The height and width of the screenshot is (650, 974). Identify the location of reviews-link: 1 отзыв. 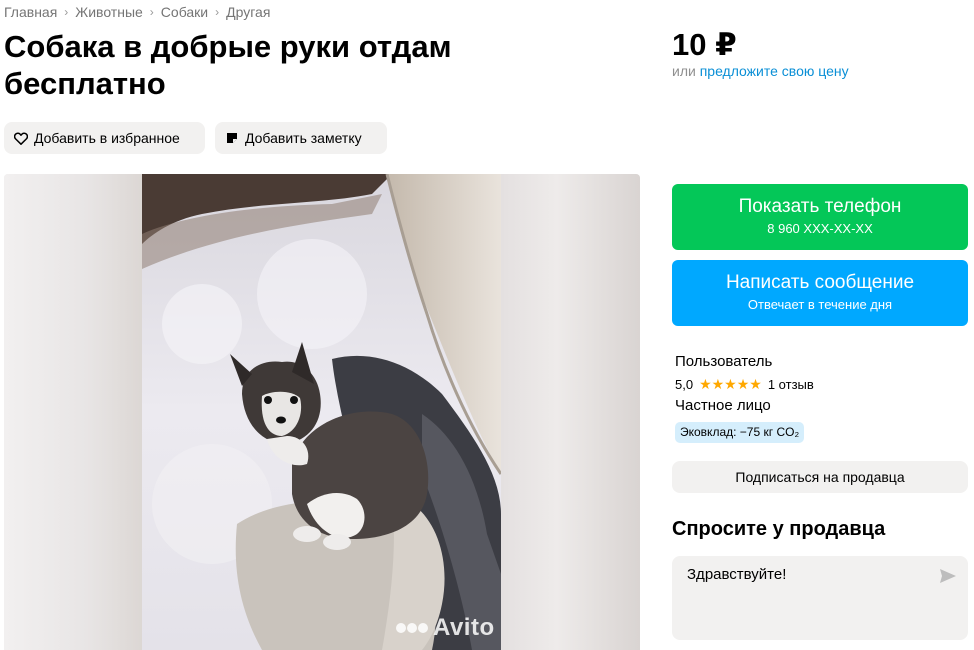
(791, 384).